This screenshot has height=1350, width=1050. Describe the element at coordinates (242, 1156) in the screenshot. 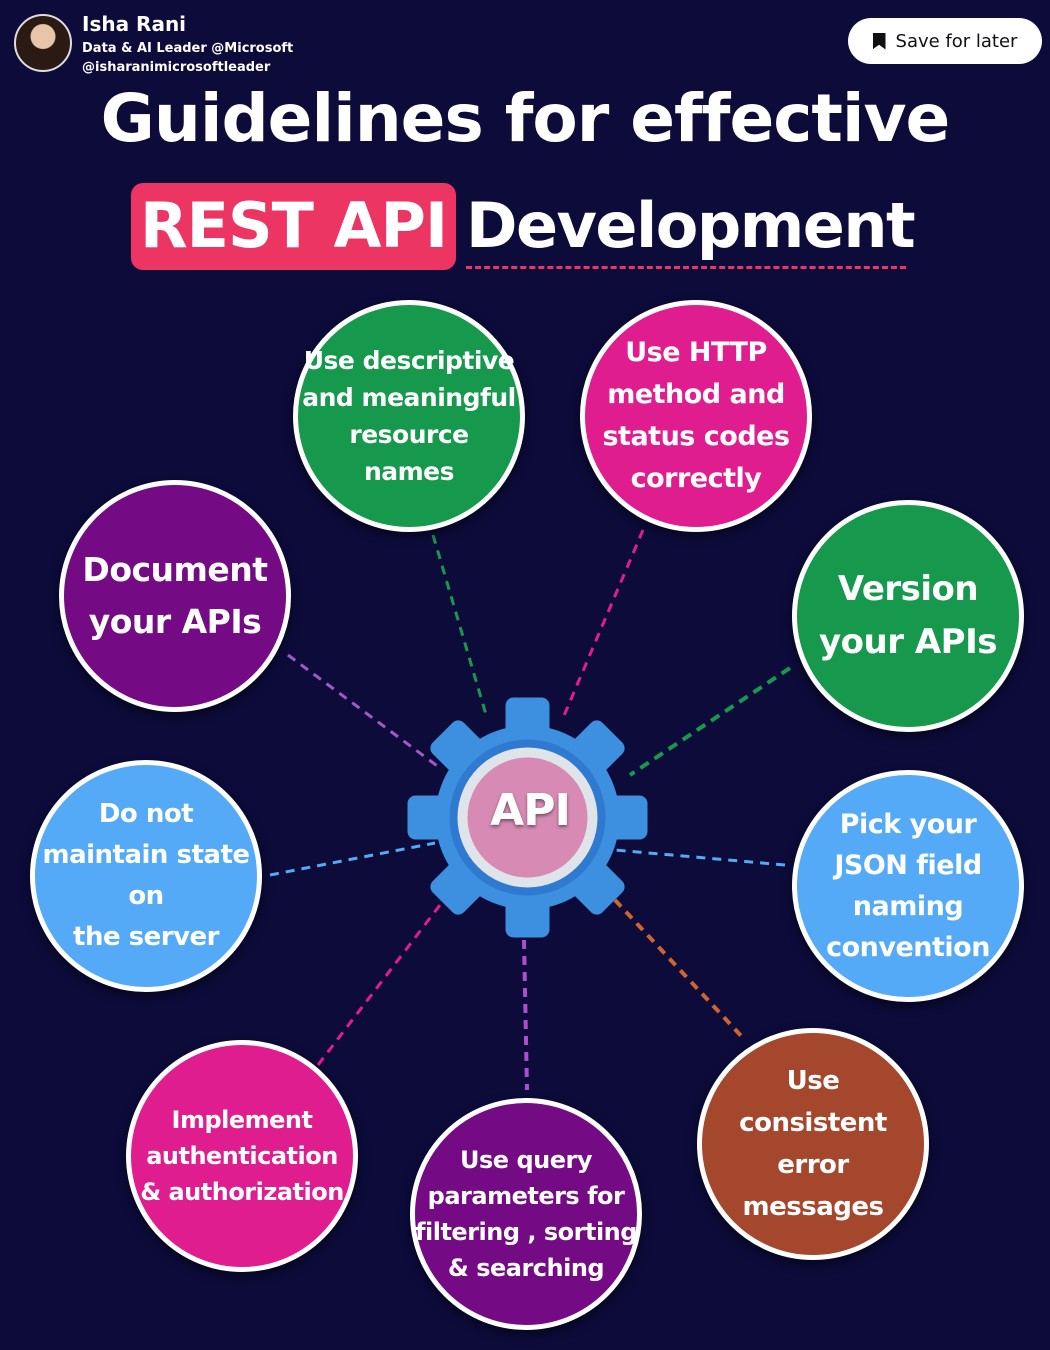

I see `guideline-auth: Implement authentication & authorization` at that location.